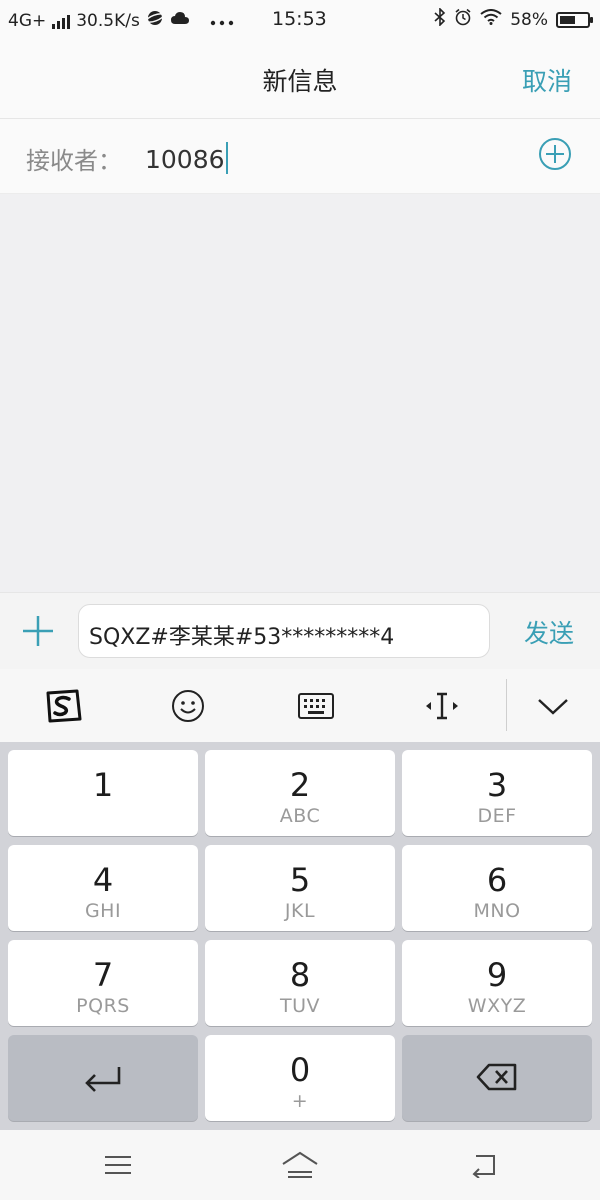  I want to click on key-number: 6, so click(497, 880).